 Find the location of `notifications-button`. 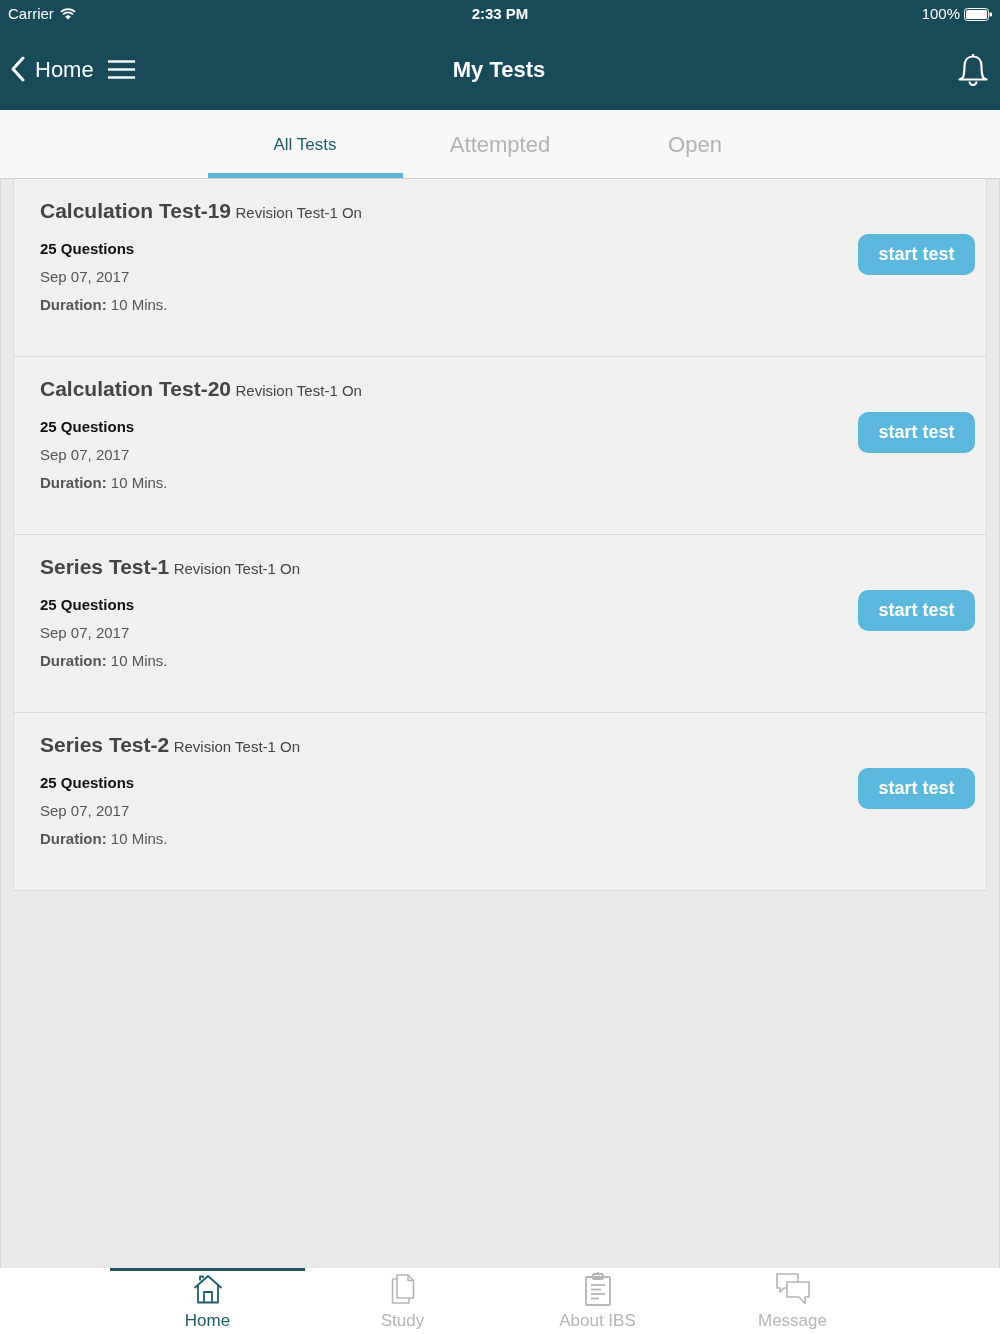

notifications-button is located at coordinates (973, 69).